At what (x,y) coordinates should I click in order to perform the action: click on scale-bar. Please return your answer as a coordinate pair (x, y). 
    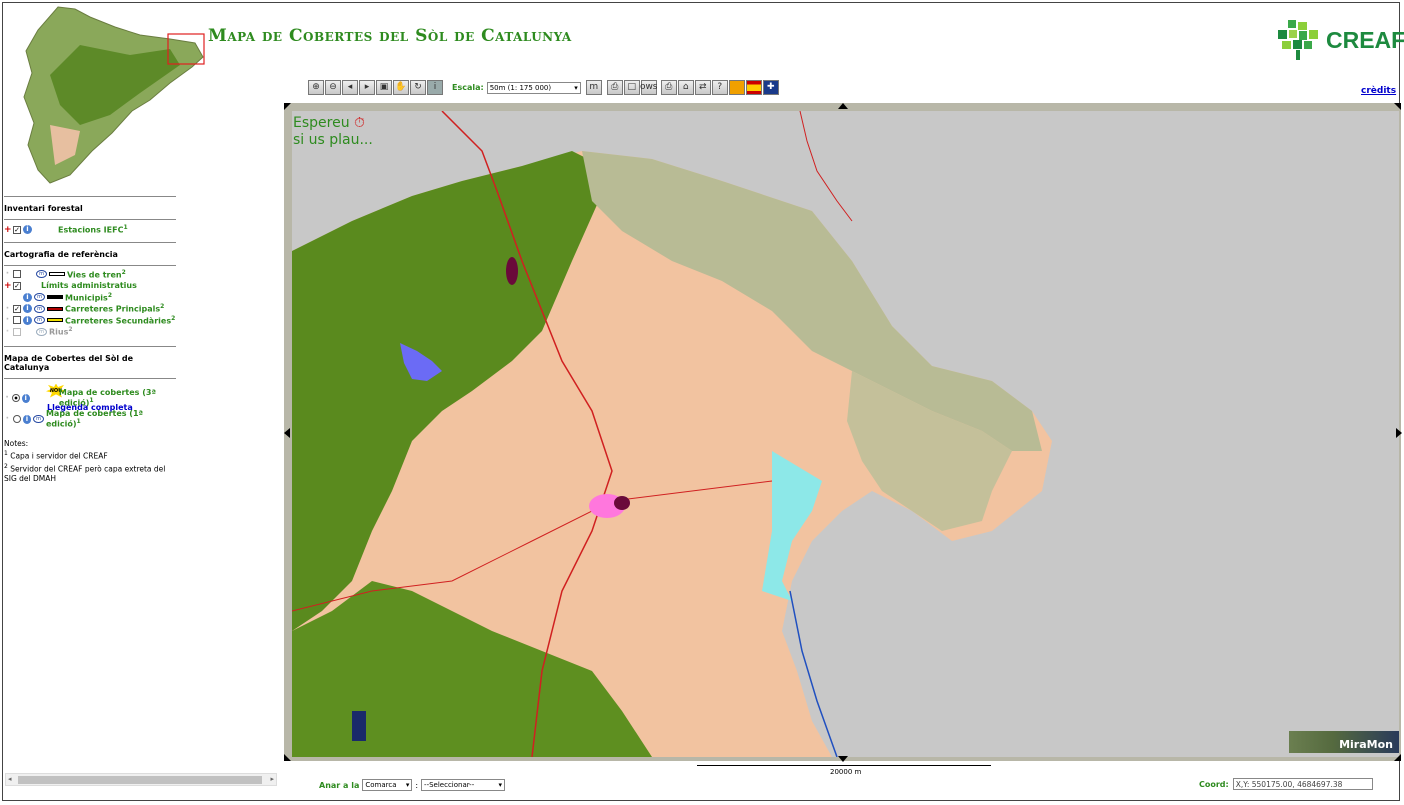
    Looking at the image, I should click on (844, 765).